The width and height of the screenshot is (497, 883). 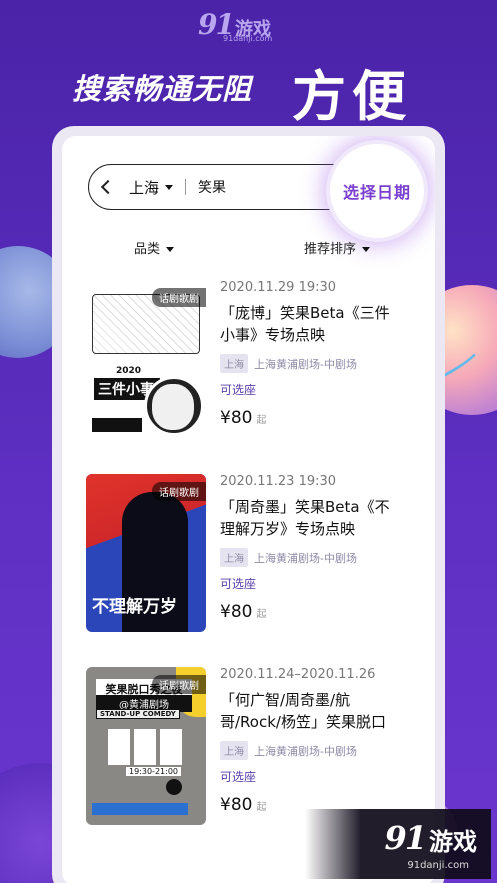 What do you see at coordinates (330, 249) in the screenshot?
I see `sort-filter-label: 推荐排序` at bounding box center [330, 249].